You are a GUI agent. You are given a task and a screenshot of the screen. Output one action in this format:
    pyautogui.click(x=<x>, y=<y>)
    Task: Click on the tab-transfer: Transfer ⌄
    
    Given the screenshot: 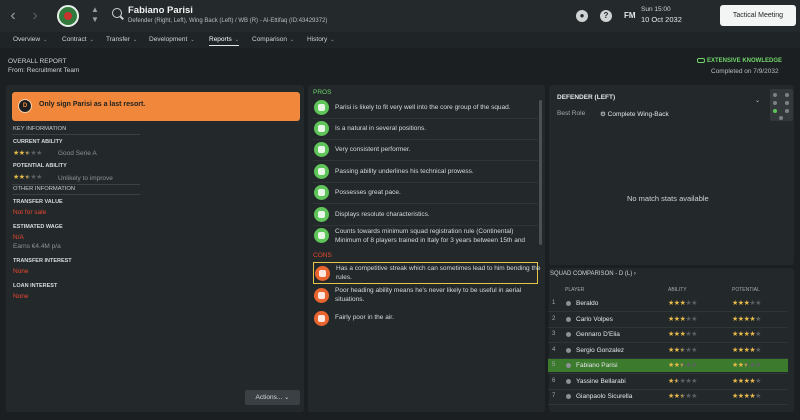 What is the action you would take?
    pyautogui.click(x=121, y=39)
    